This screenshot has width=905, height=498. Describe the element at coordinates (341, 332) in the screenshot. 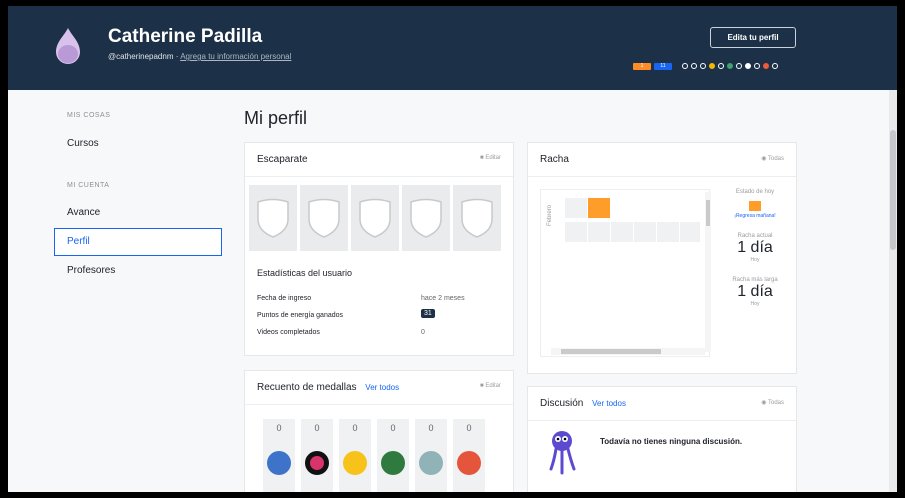

I see `stat-row: Videos completados 0` at that location.